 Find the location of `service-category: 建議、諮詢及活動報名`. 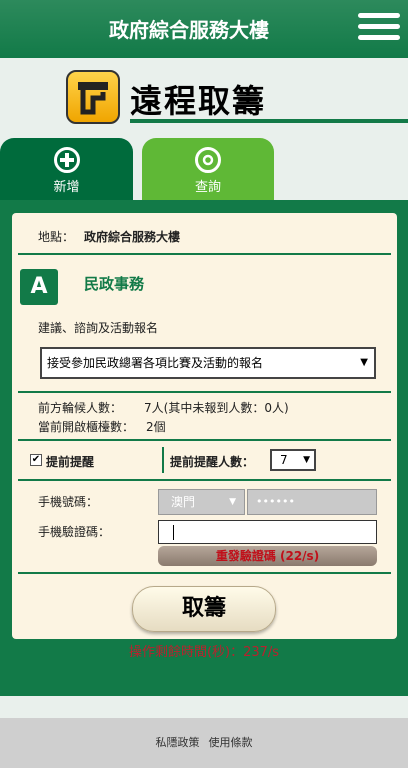

service-category: 建議、諮詢及活動報名 is located at coordinates (98, 328).